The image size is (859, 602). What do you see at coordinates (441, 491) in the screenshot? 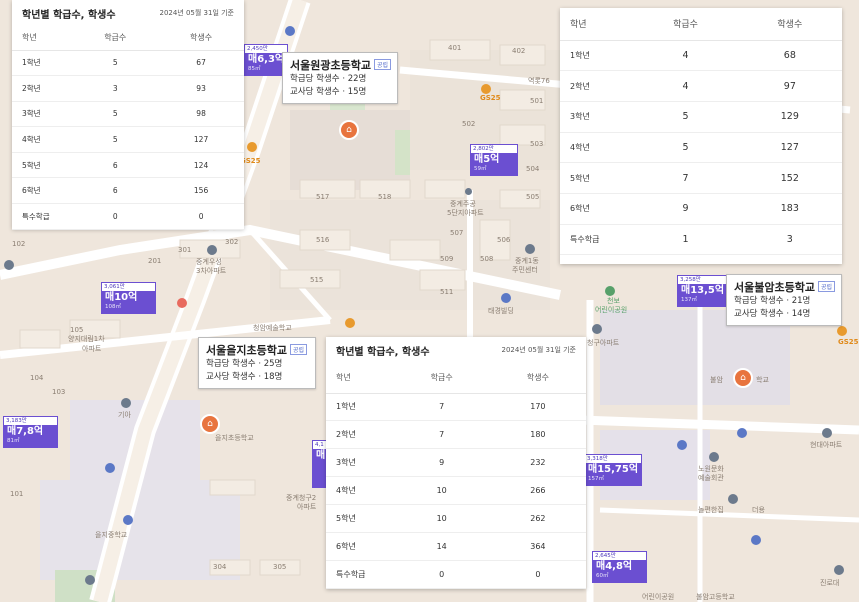
I see `table-cell: 10` at bounding box center [441, 491].